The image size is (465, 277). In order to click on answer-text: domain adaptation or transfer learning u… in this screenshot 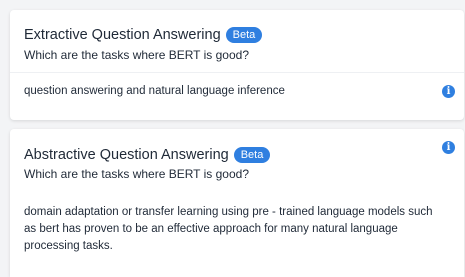, I will do `click(228, 229)`.